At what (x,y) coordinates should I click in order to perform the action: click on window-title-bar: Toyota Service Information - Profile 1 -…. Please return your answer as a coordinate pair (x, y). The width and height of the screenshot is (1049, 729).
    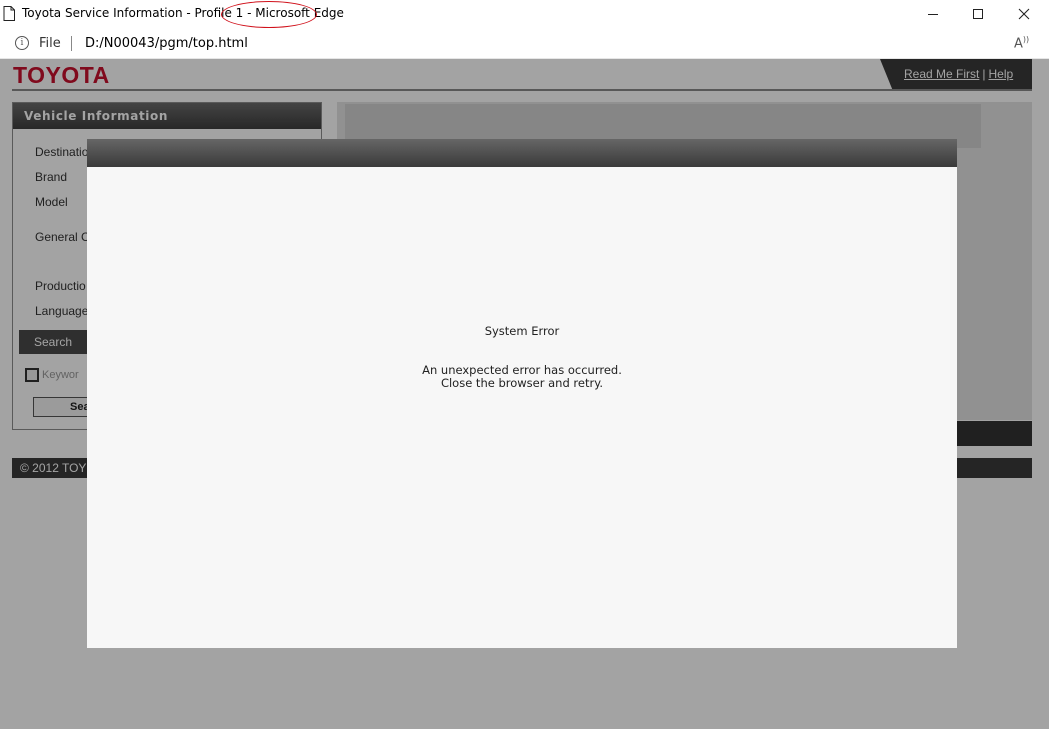
    Looking at the image, I should click on (524, 14).